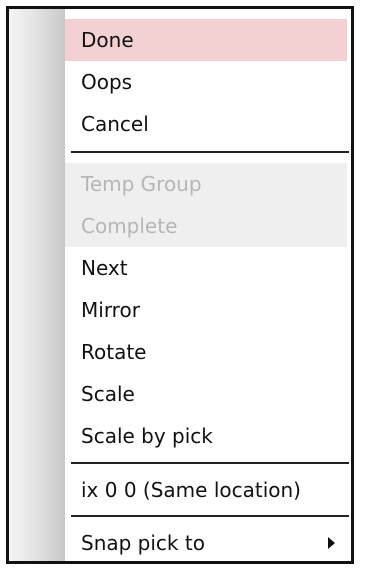  What do you see at coordinates (191, 490) in the screenshot?
I see `menu-item-label: ix 0 0 (Same location)` at bounding box center [191, 490].